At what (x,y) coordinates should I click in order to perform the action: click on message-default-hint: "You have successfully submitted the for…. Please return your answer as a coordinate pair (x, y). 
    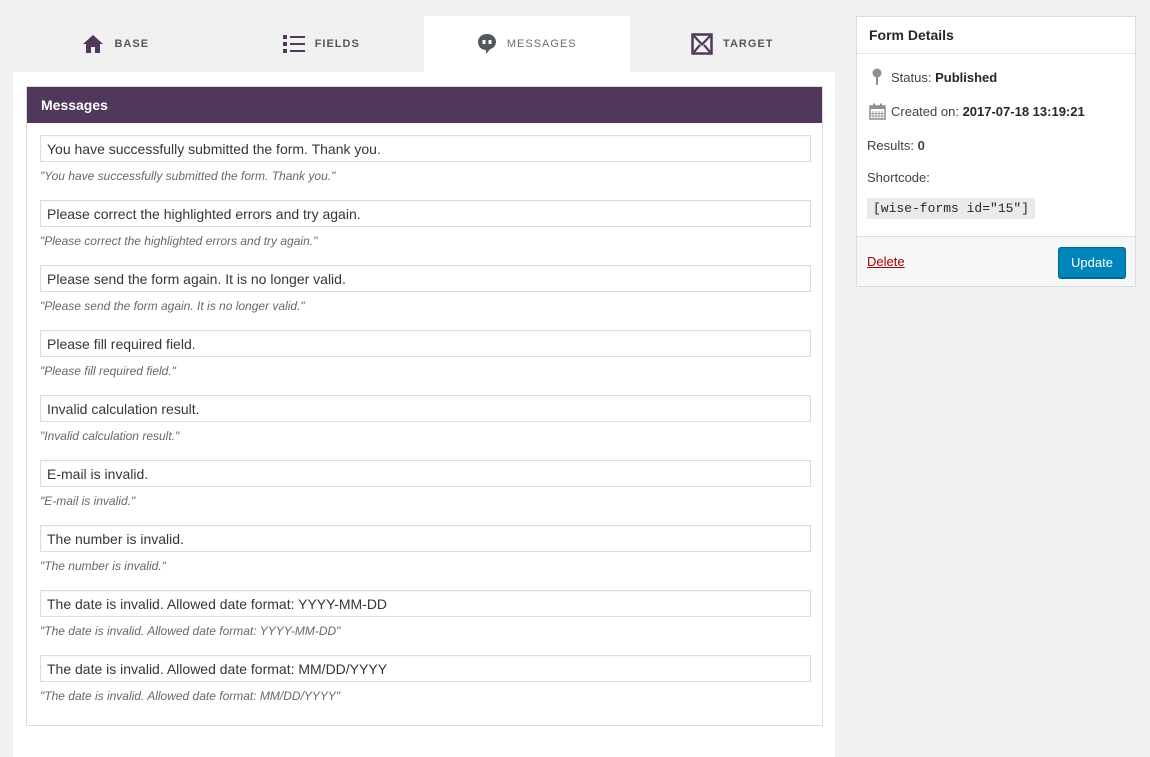
    Looking at the image, I should click on (188, 176).